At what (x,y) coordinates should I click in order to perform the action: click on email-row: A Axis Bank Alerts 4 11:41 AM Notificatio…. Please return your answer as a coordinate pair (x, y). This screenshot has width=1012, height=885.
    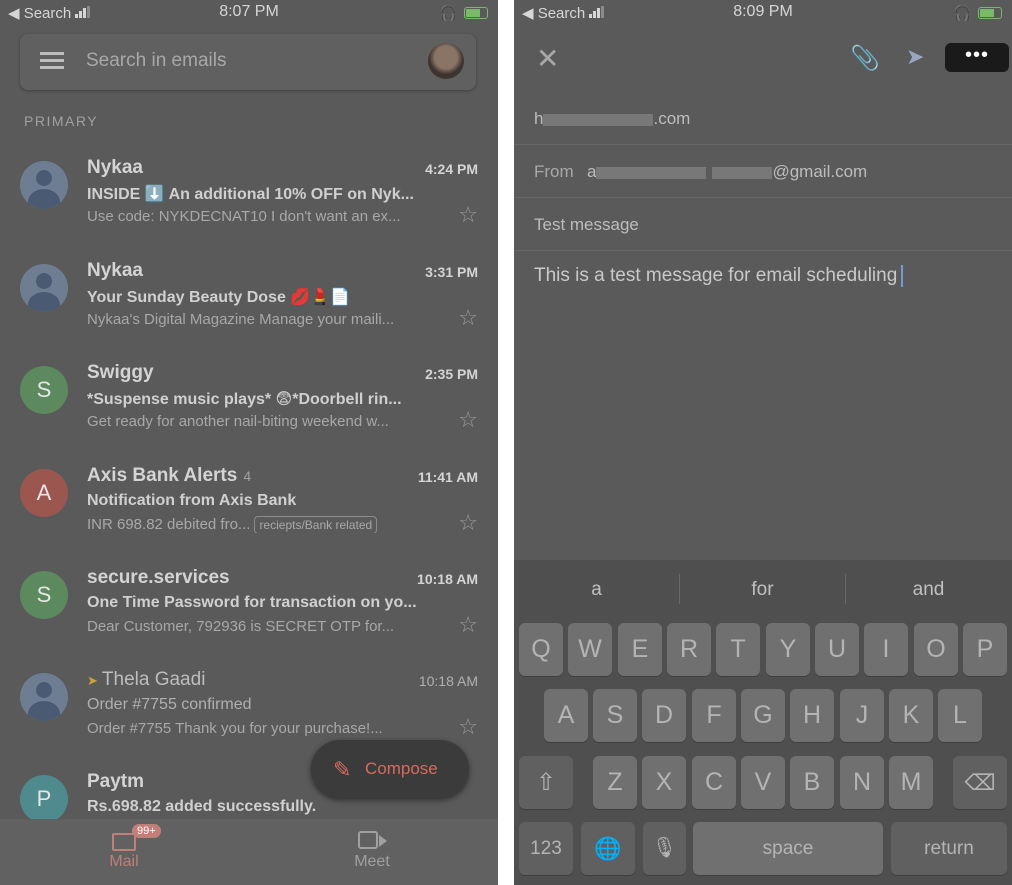
    Looking at the image, I should click on (249, 511).